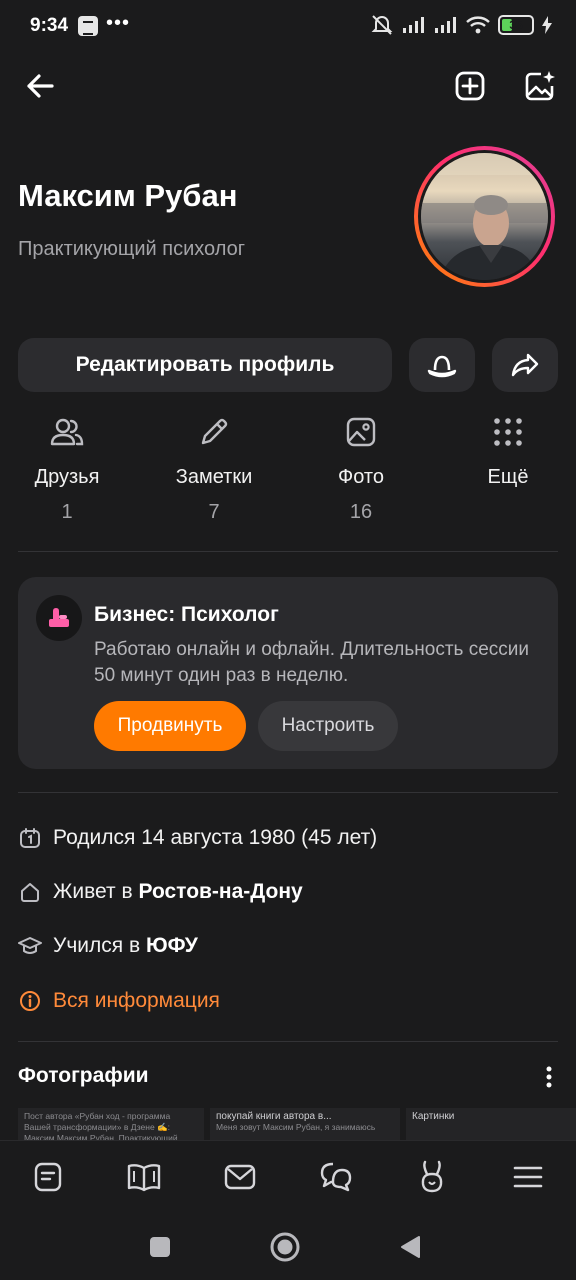 Image resolution: width=576 pixels, height=1280 pixels. Describe the element at coordinates (461, 25) in the screenshot. I see `status-indicators: 35` at that location.